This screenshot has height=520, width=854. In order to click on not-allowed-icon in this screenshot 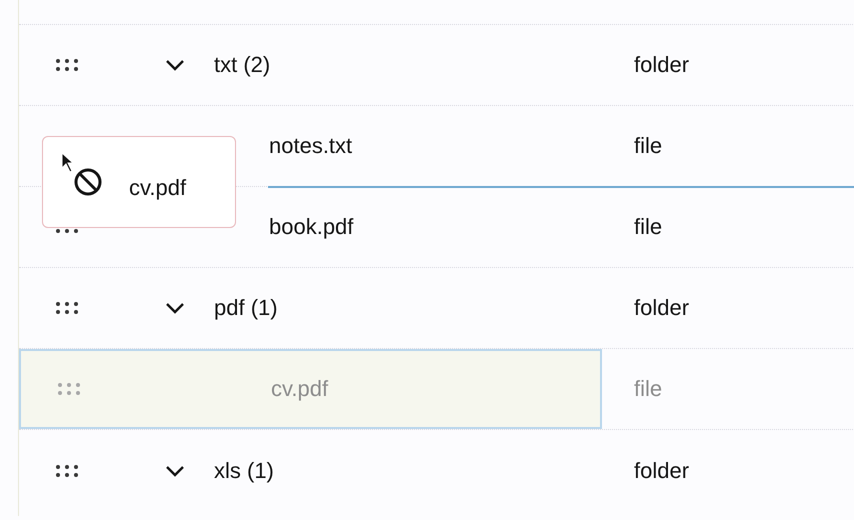, I will do `click(88, 182)`.